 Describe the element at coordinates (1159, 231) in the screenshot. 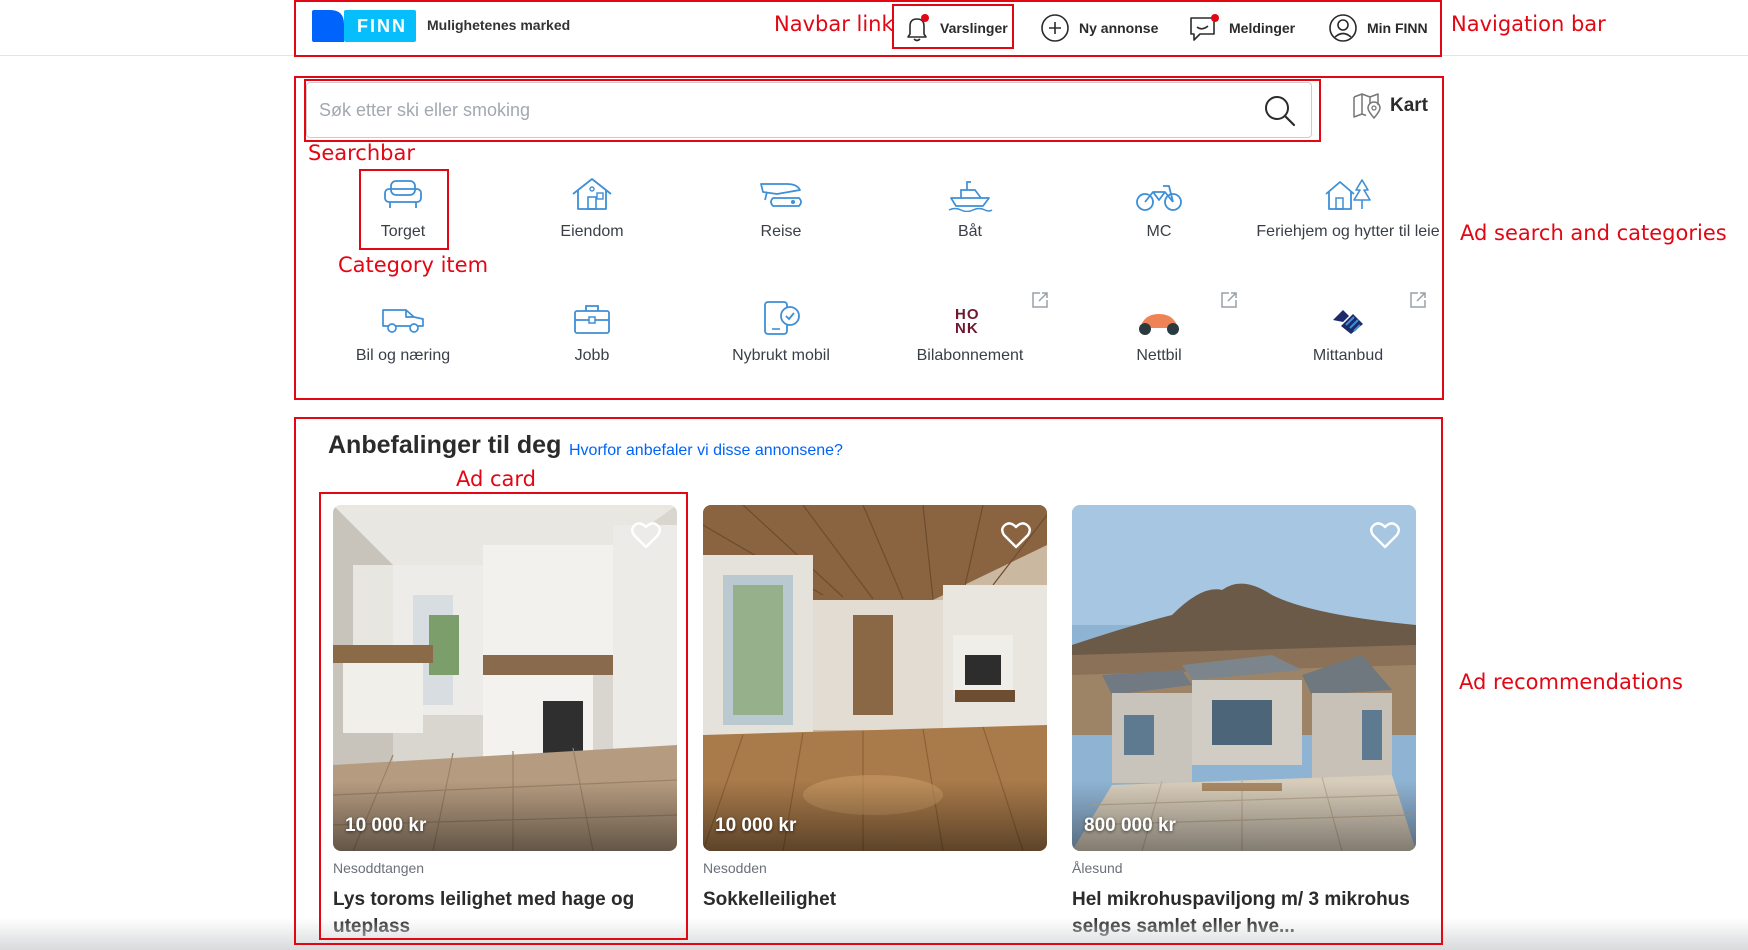

I see `category-label: MC` at that location.